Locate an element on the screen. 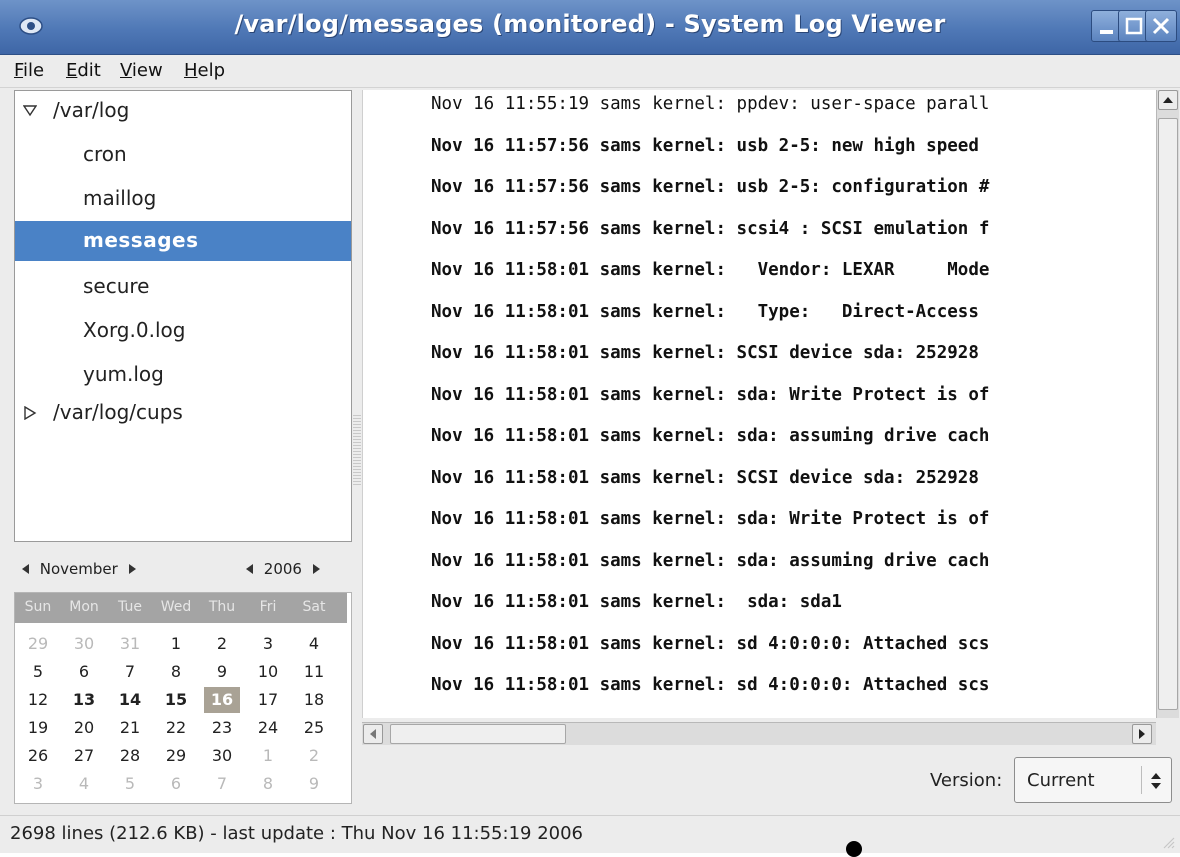 The image size is (1180, 857). calendar-day: 20 is located at coordinates (84, 728).